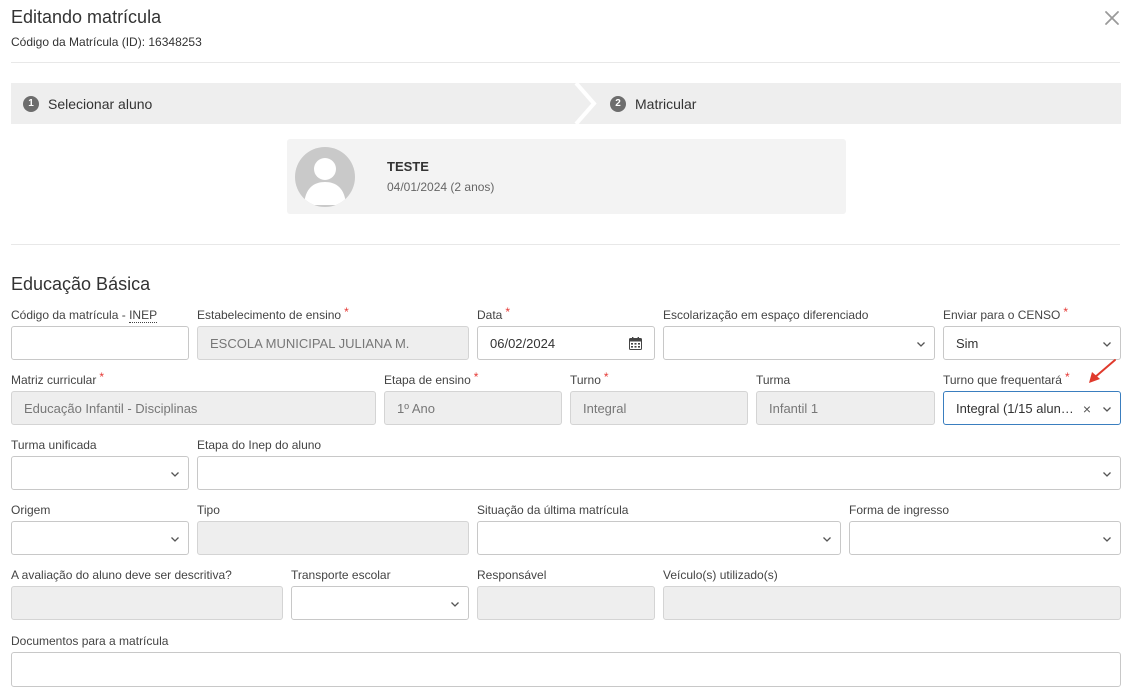 The height and width of the screenshot is (691, 1132). Describe the element at coordinates (565, 244) in the screenshot. I see `section-divider` at that location.